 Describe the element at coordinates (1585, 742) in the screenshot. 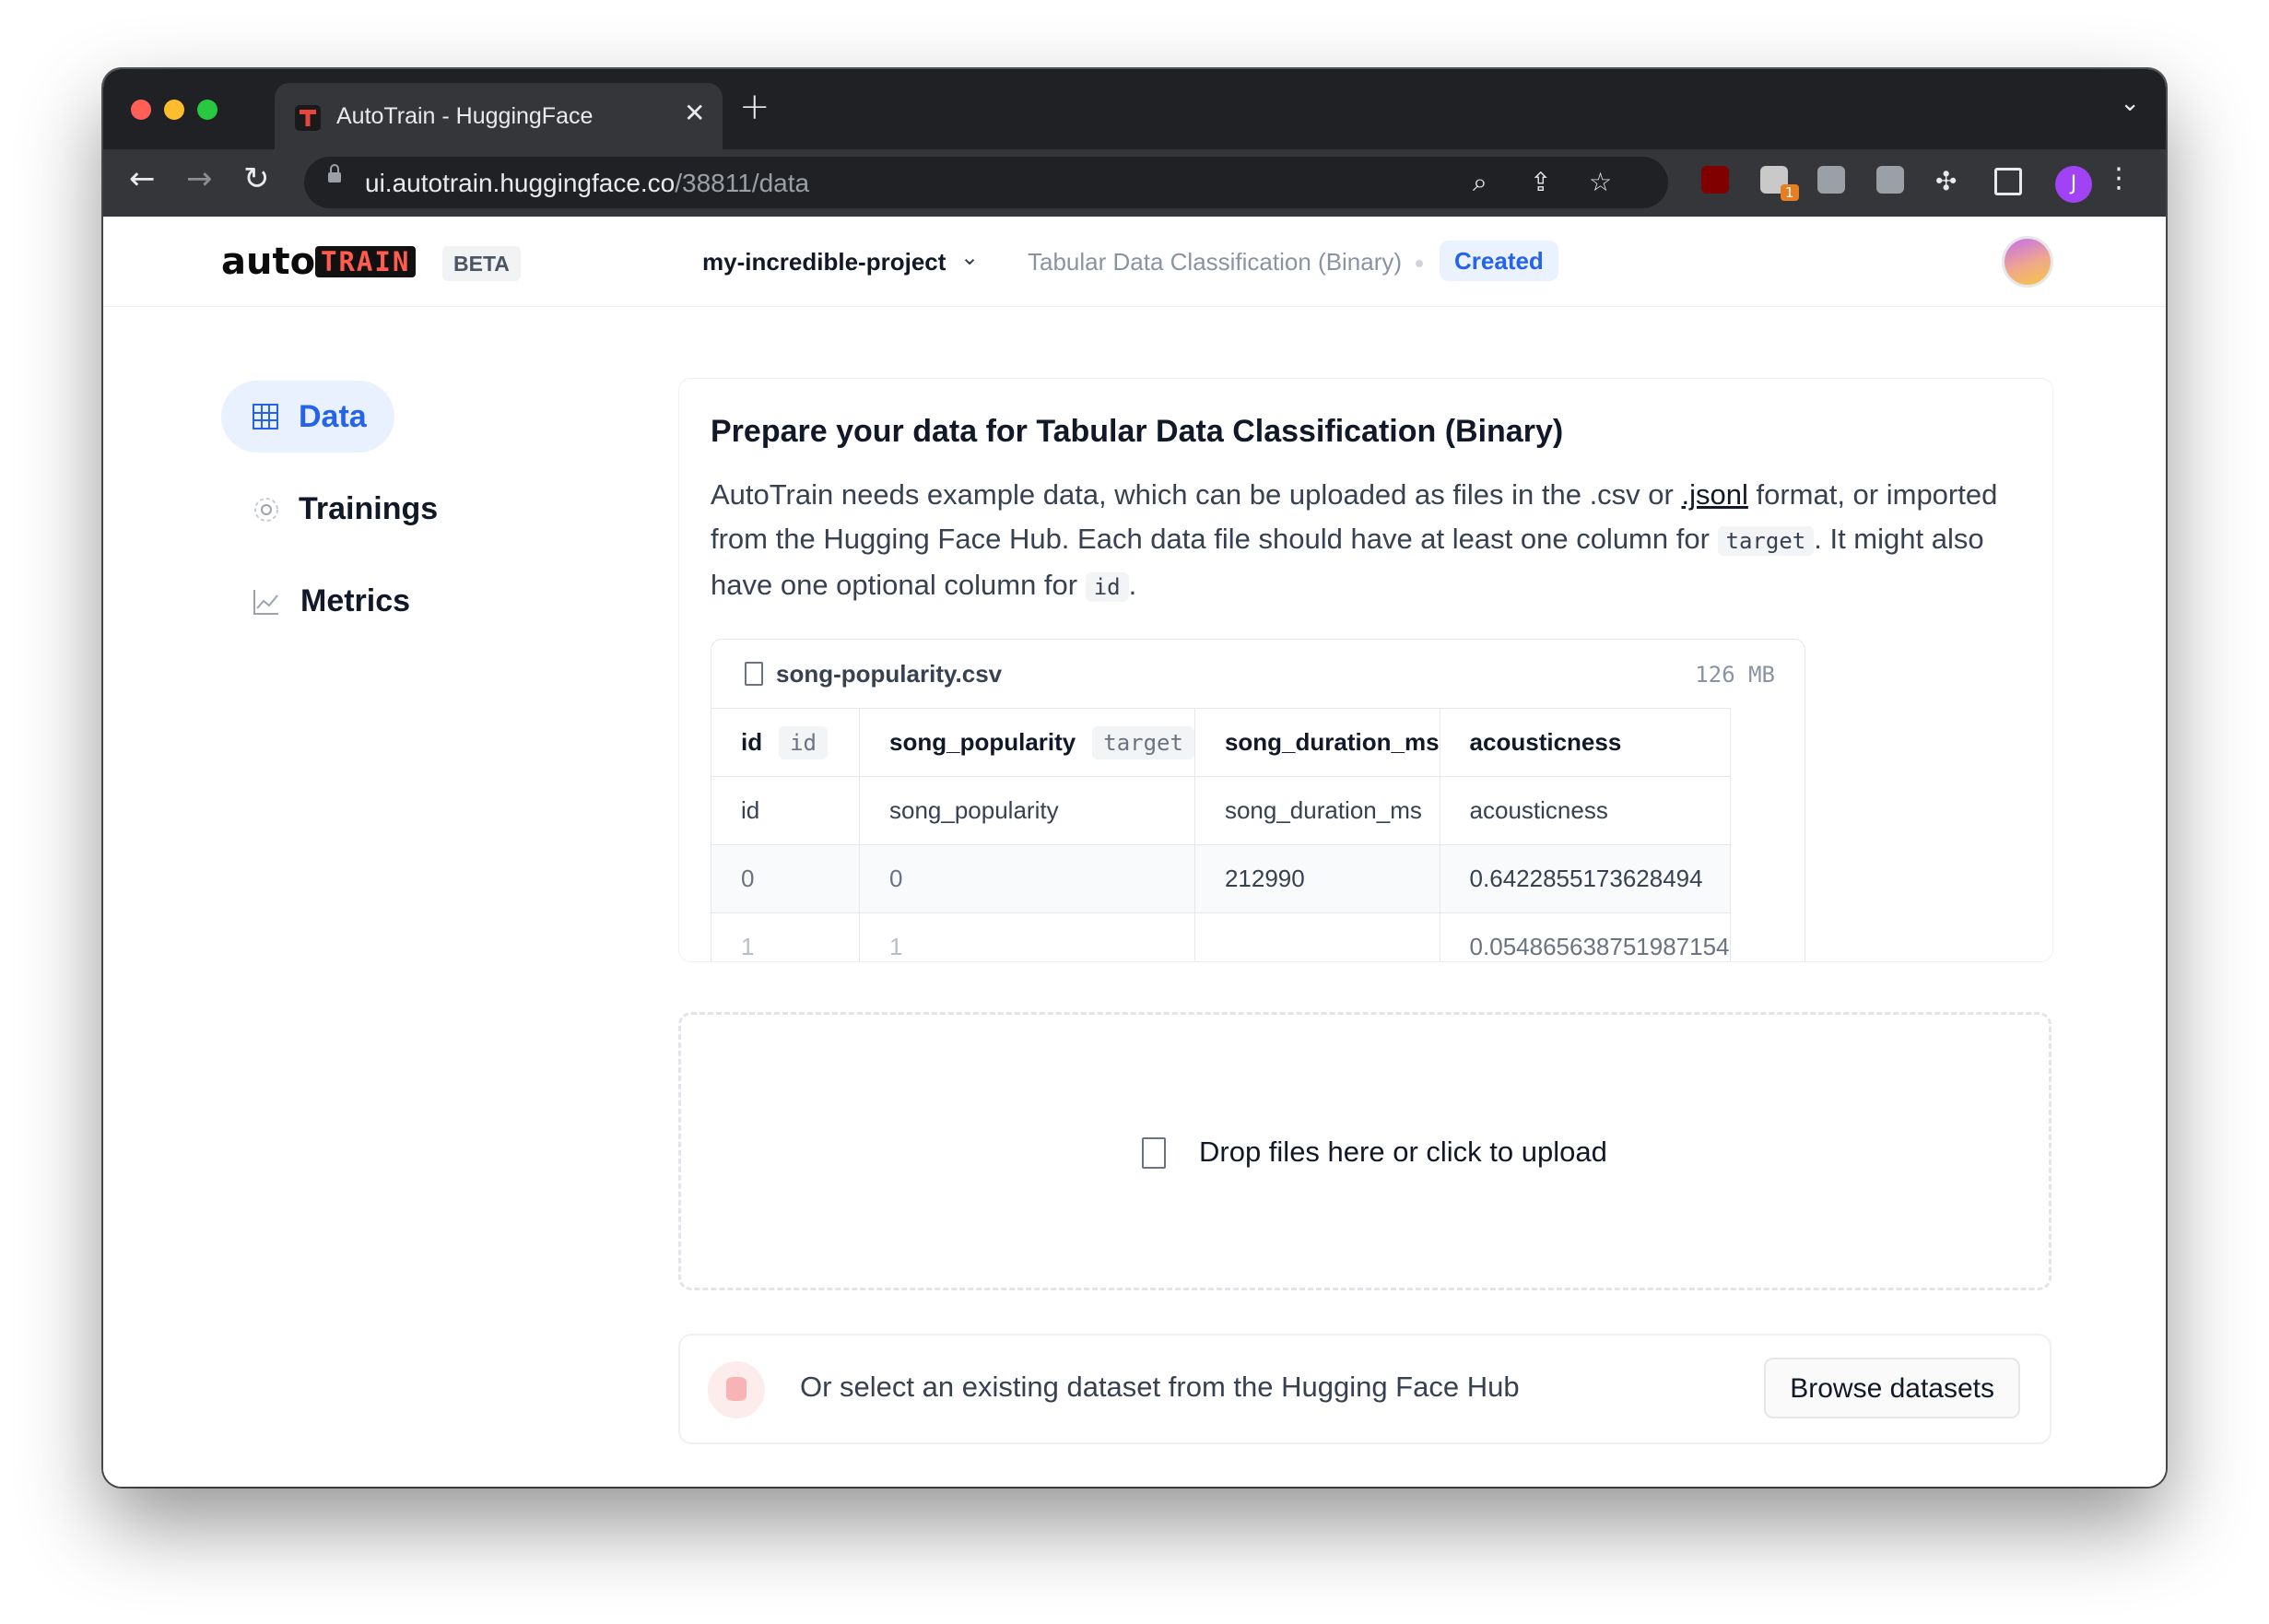

I see `column-header: acousticness` at that location.